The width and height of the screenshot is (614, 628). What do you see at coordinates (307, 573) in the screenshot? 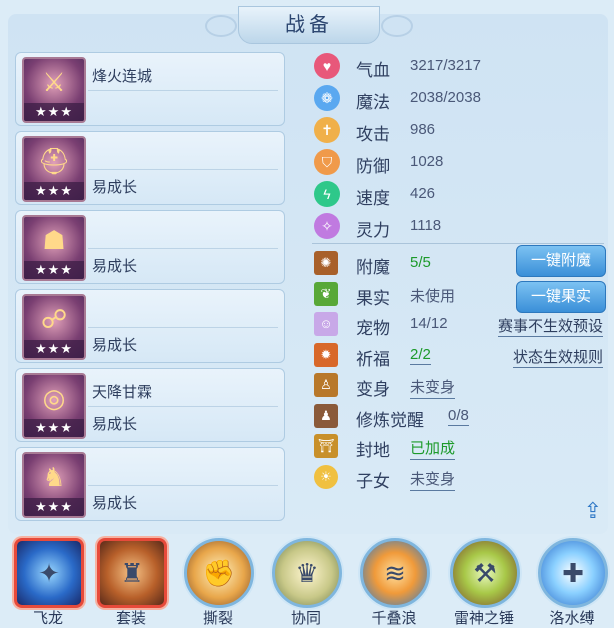
I see `cooperate-icon: ♛` at bounding box center [307, 573].